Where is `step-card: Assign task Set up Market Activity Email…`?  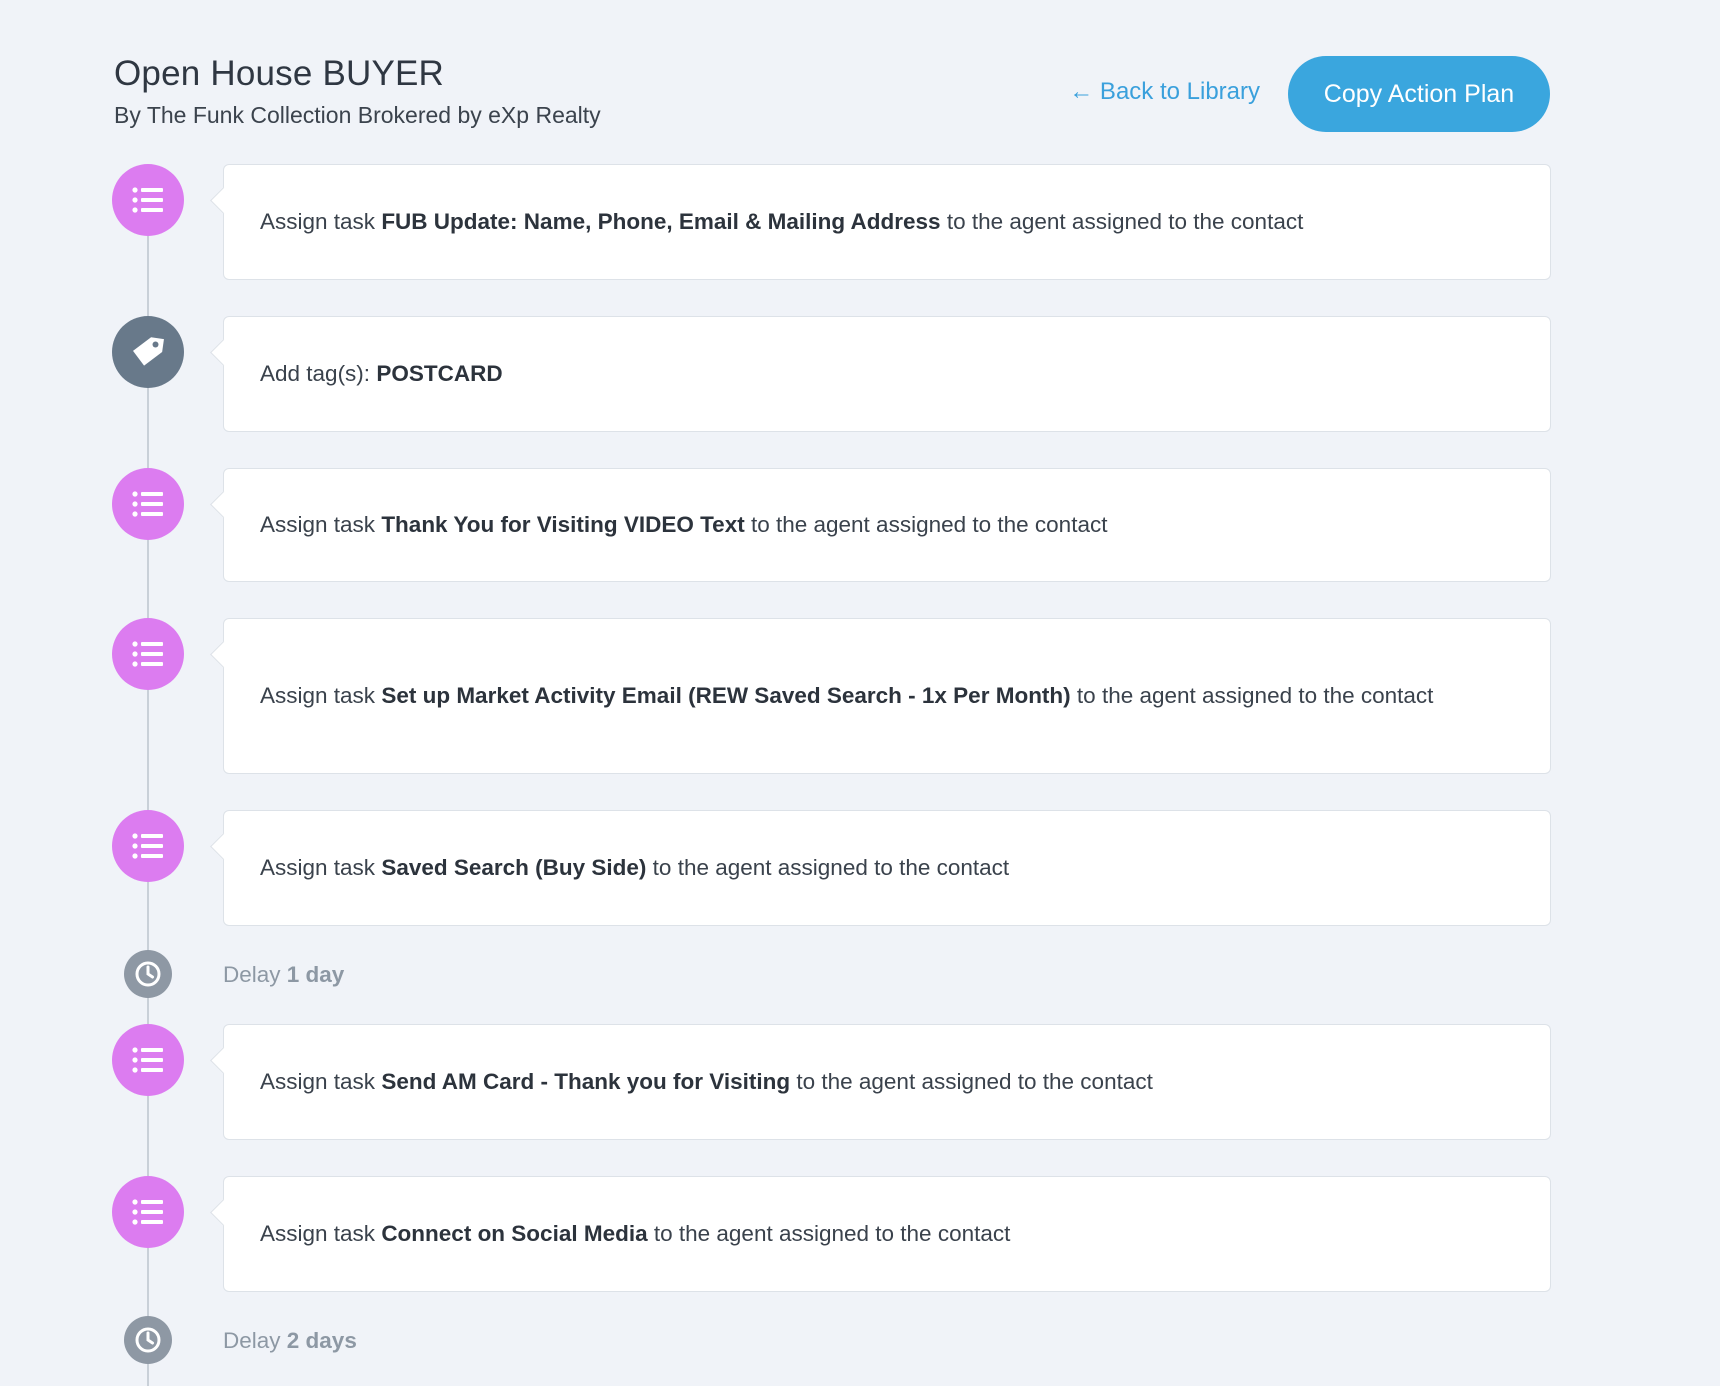 step-card: Assign task Set up Market Activity Email… is located at coordinates (887, 696).